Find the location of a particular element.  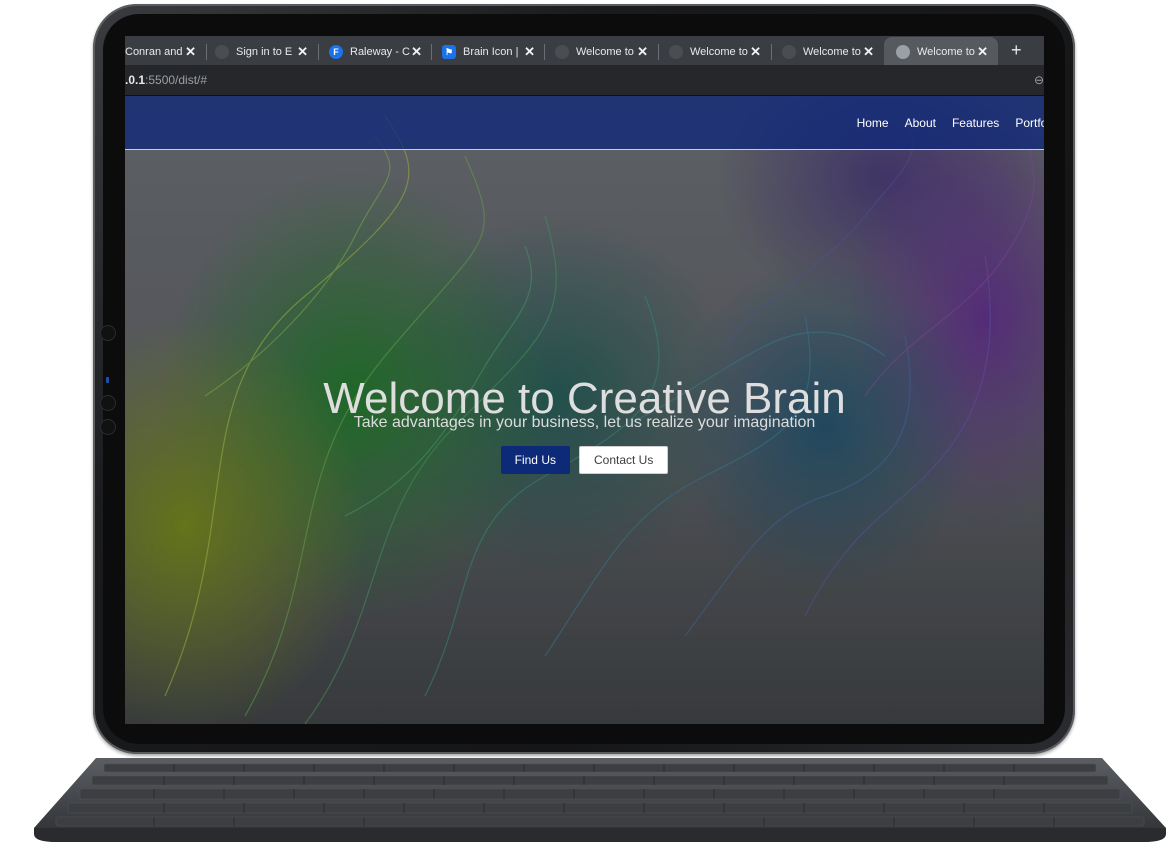

url-text: .0.1:5500/dist/# is located at coordinates (166, 80).